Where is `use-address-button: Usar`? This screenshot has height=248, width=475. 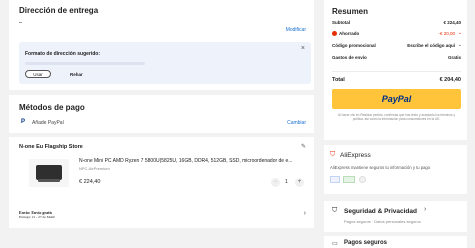
use-address-button: Usar is located at coordinates (38, 74).